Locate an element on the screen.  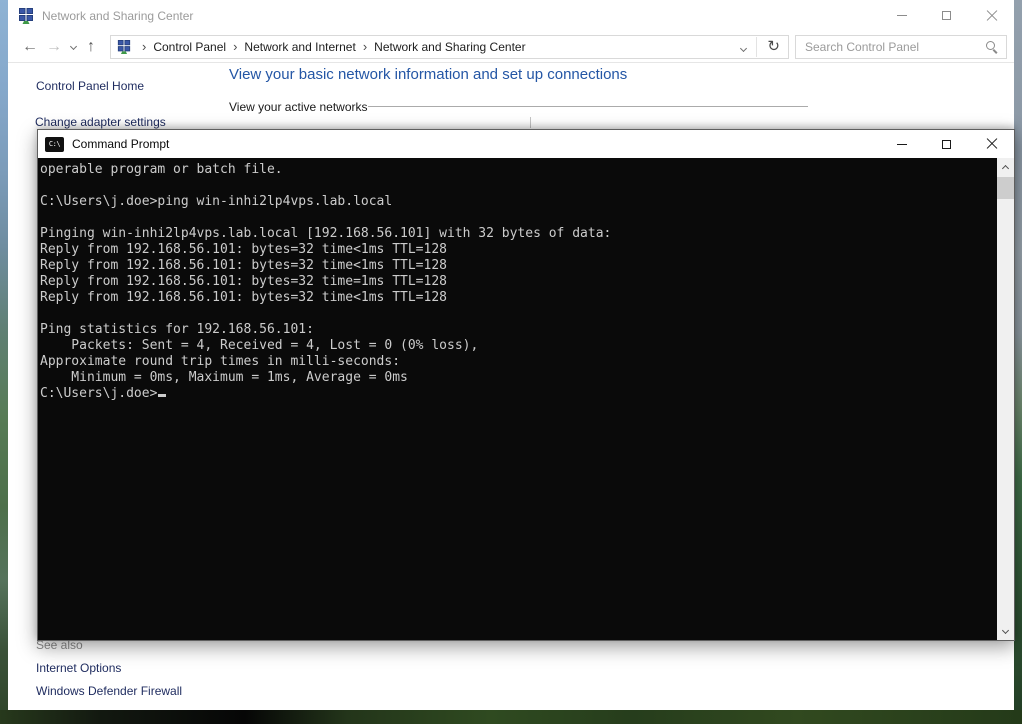
scrollbar-thumb is located at coordinates (1005, 188).